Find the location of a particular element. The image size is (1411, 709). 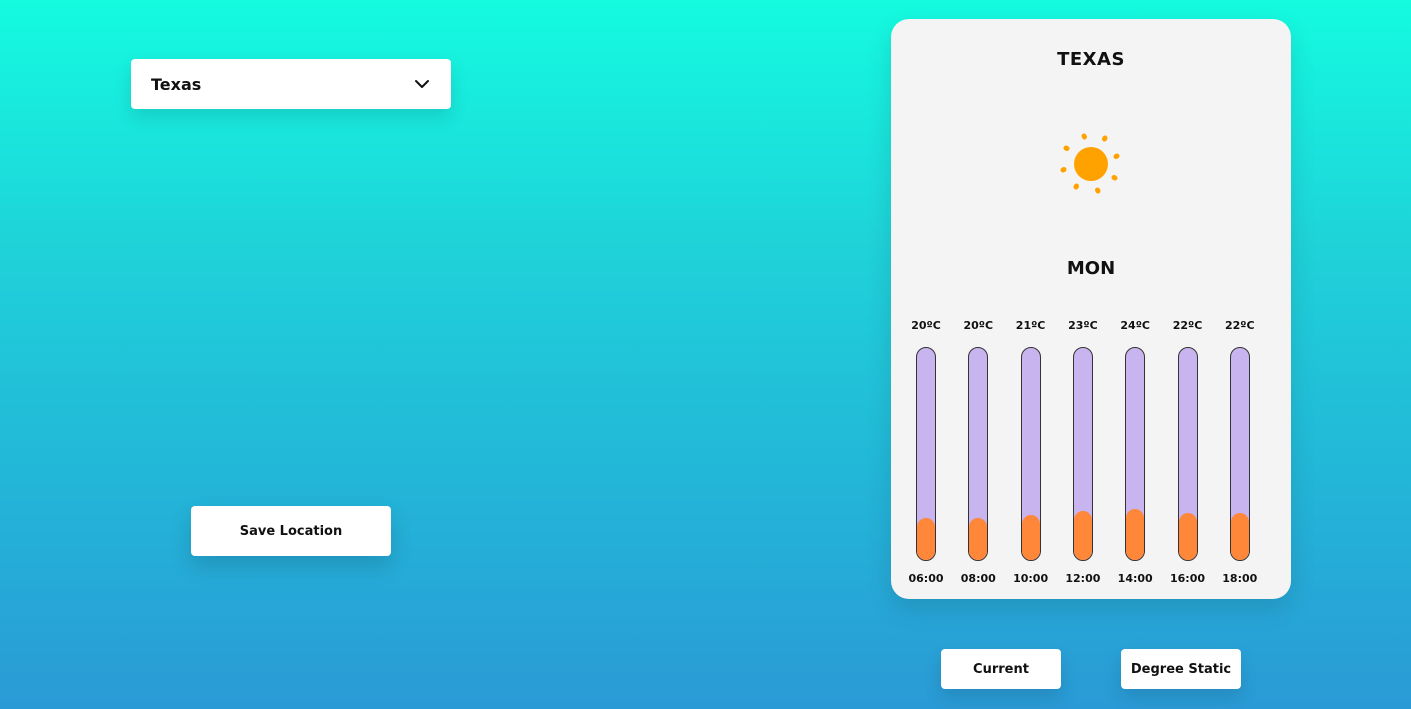

hour-time: 12:00 is located at coordinates (1083, 578).